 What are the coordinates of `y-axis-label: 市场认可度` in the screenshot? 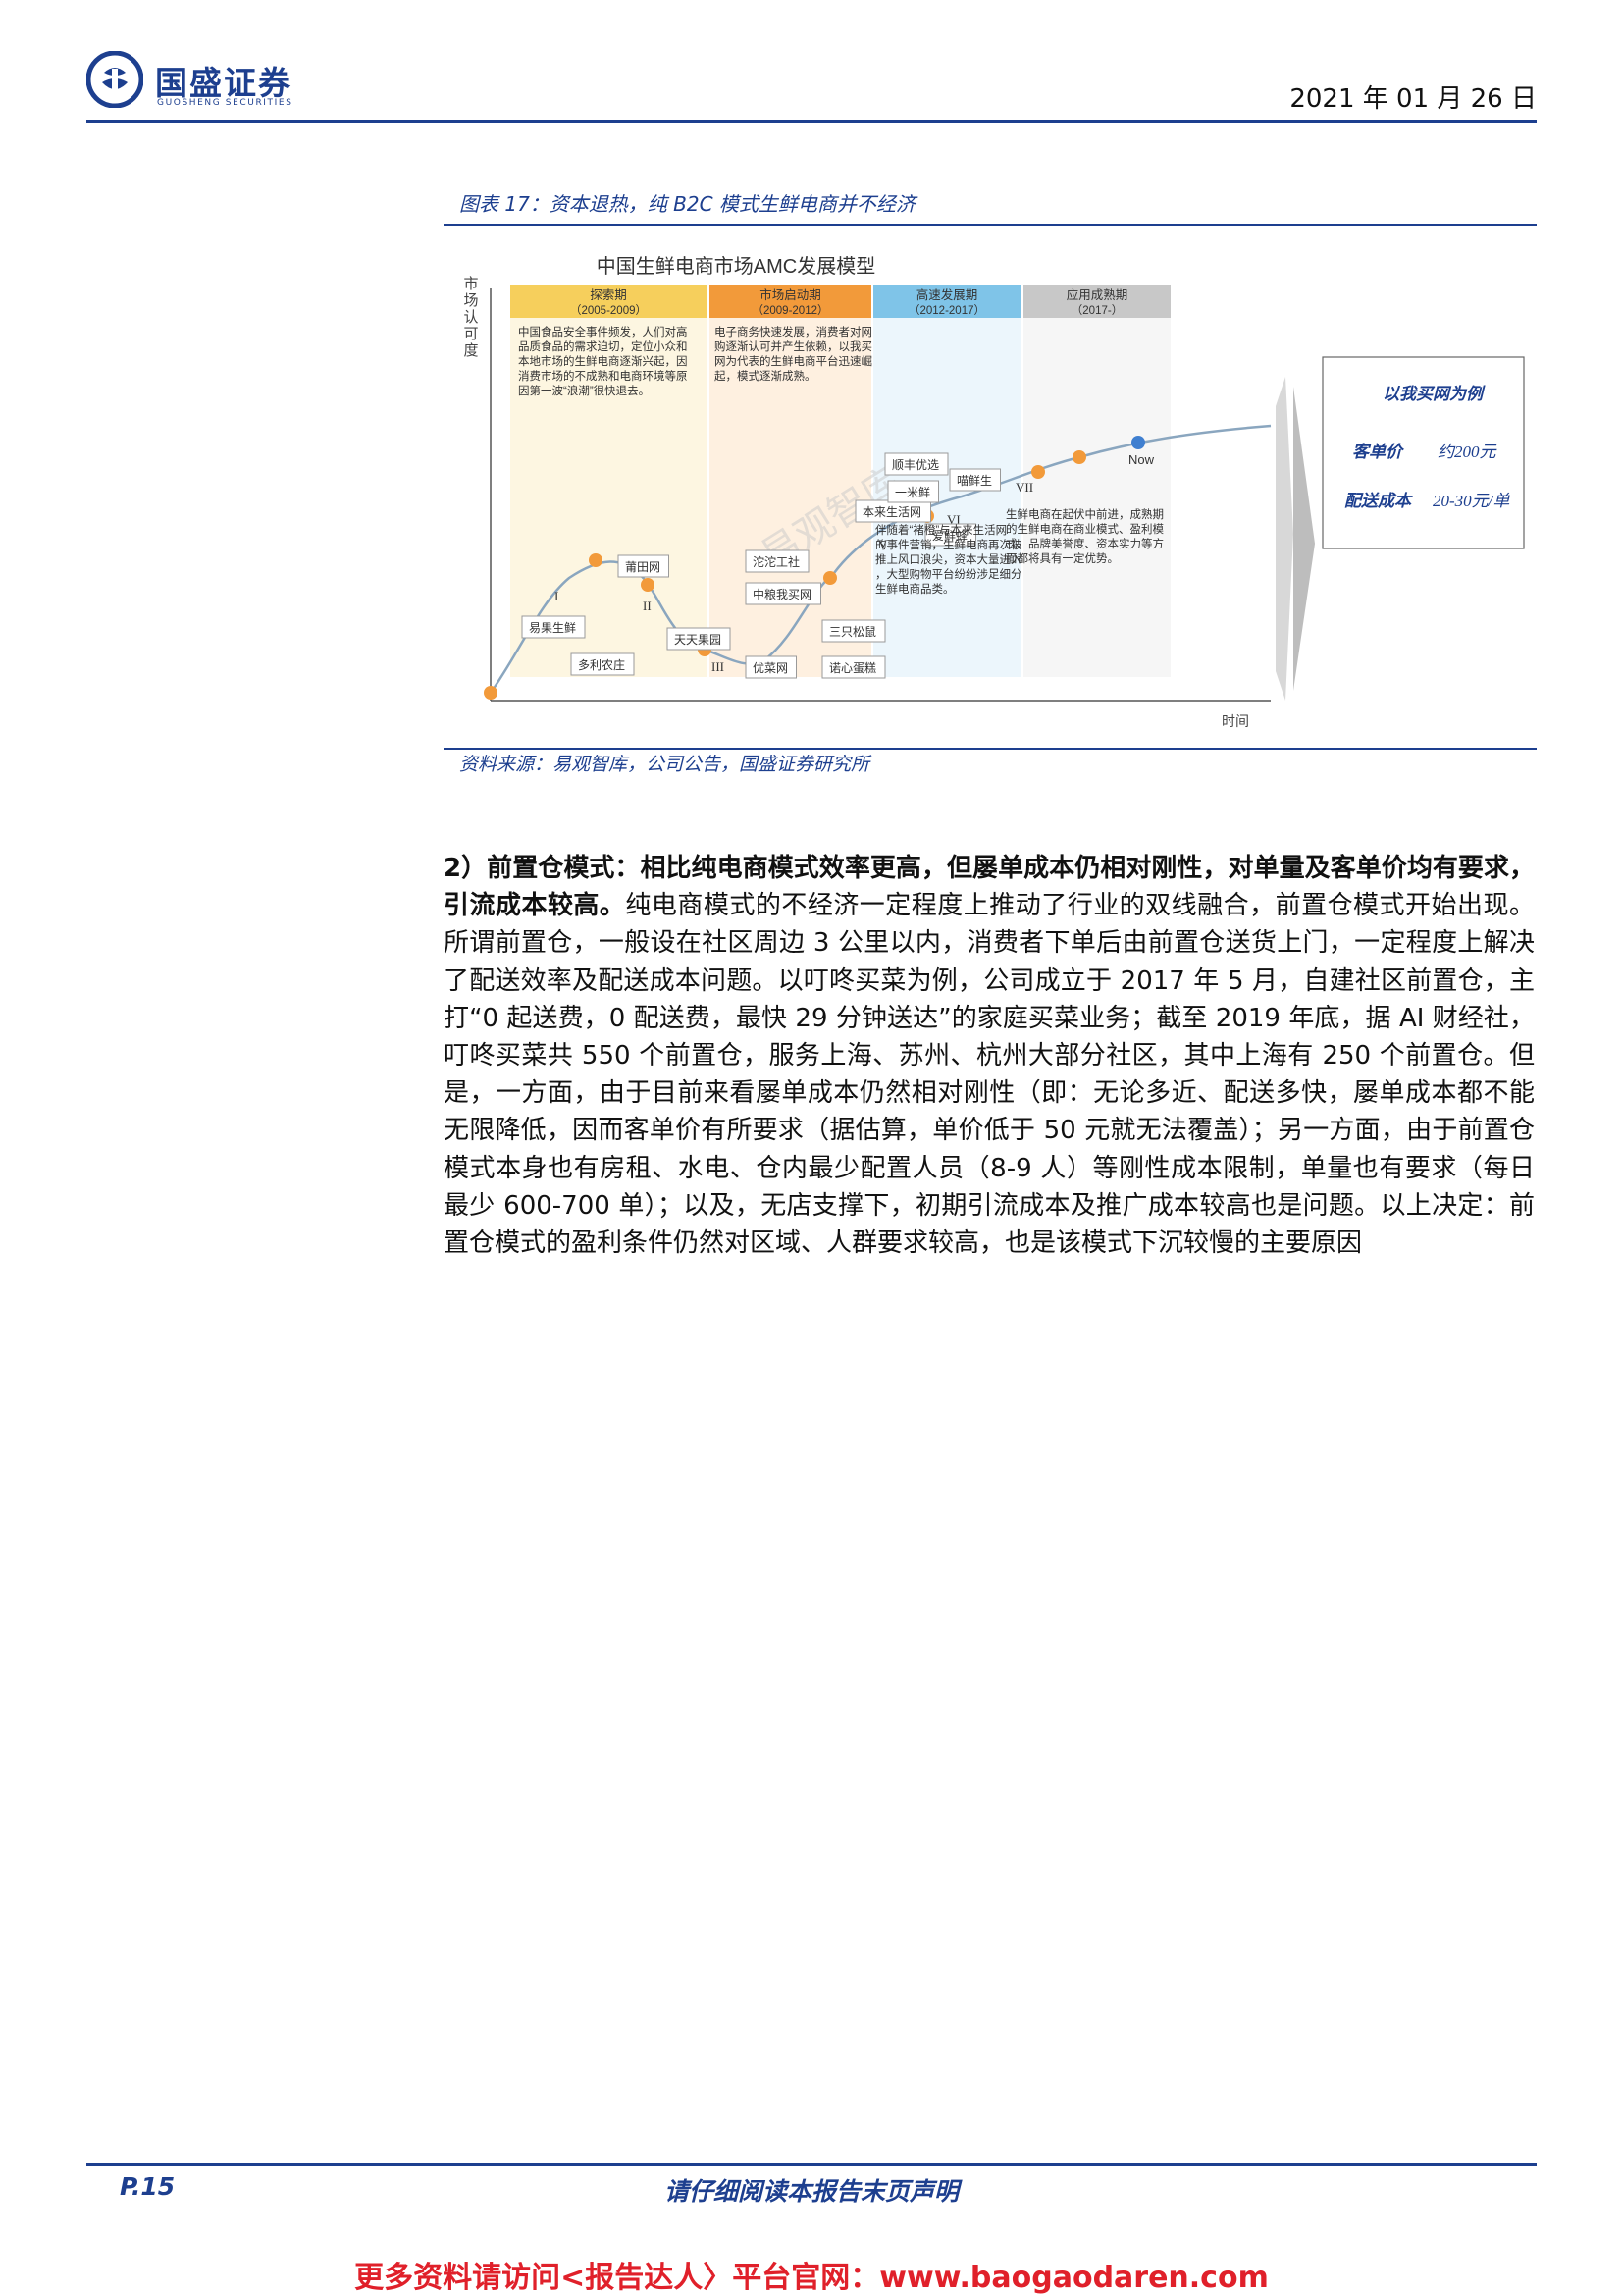 It's located at (470, 317).